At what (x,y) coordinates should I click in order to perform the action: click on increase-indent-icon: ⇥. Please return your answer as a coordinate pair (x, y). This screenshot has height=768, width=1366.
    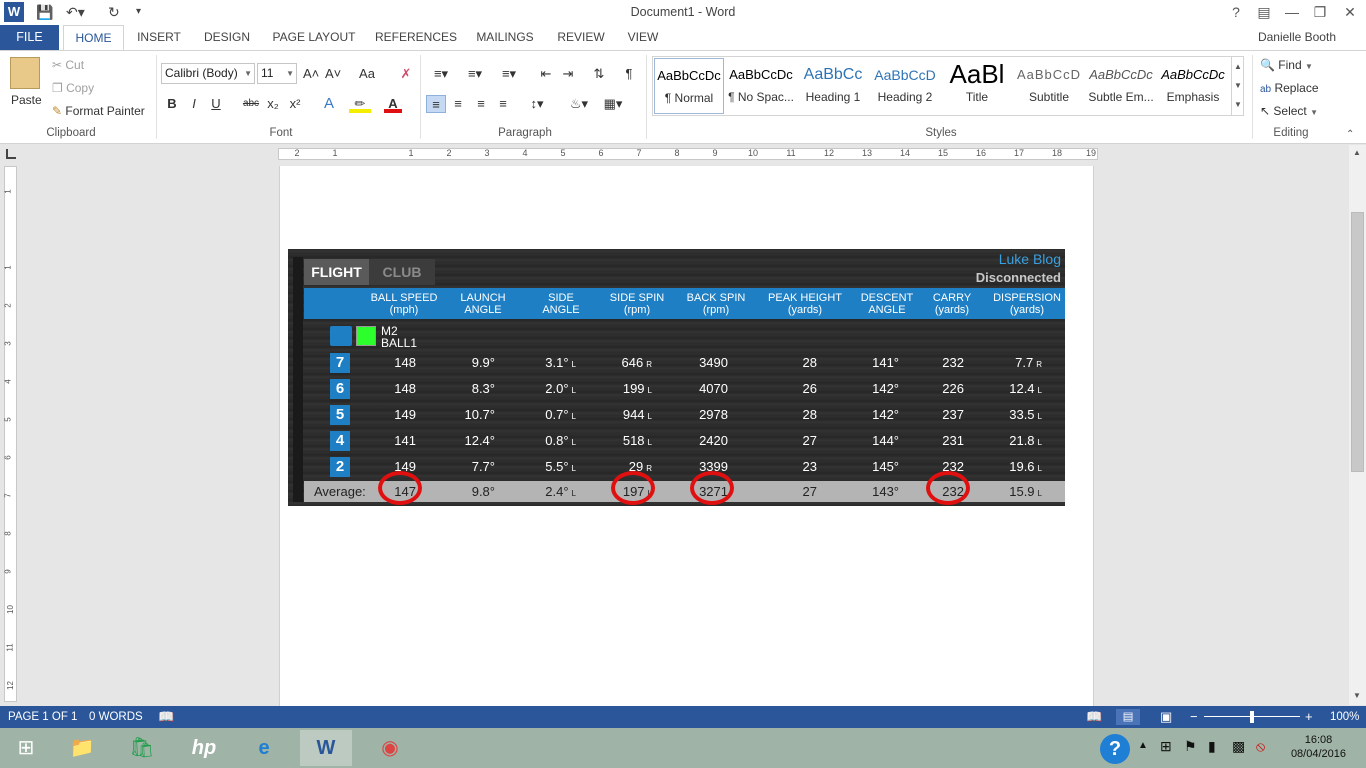
    Looking at the image, I should click on (568, 74).